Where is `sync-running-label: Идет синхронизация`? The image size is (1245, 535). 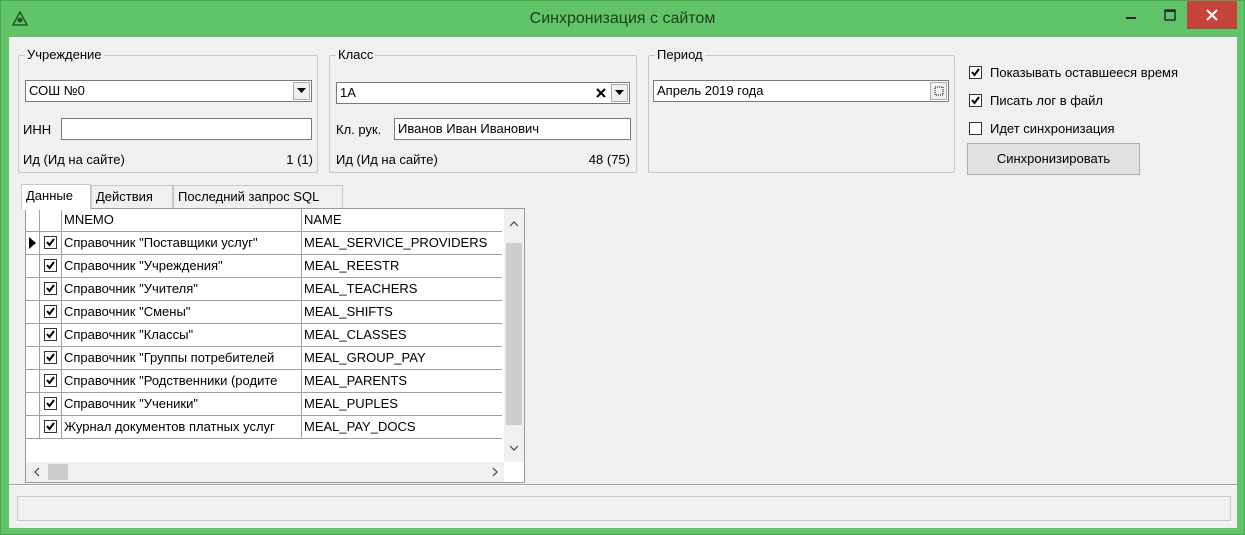
sync-running-label: Идет синхронизация is located at coordinates (1052, 128).